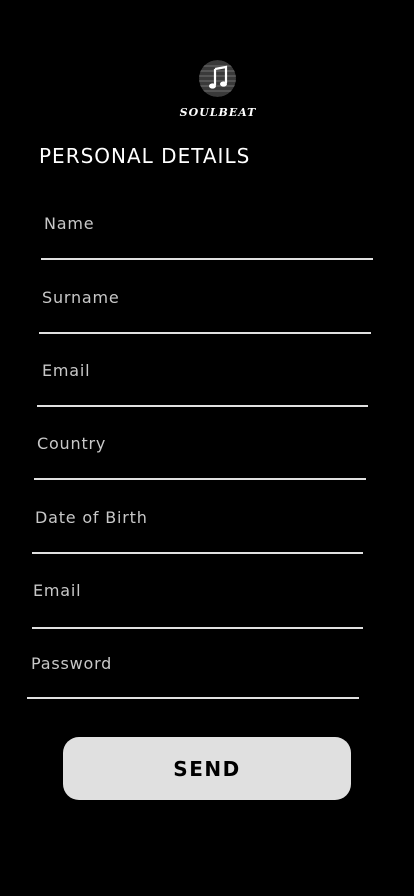 This screenshot has height=896, width=414. I want to click on brand-name: SOULBEAT, so click(218, 112).